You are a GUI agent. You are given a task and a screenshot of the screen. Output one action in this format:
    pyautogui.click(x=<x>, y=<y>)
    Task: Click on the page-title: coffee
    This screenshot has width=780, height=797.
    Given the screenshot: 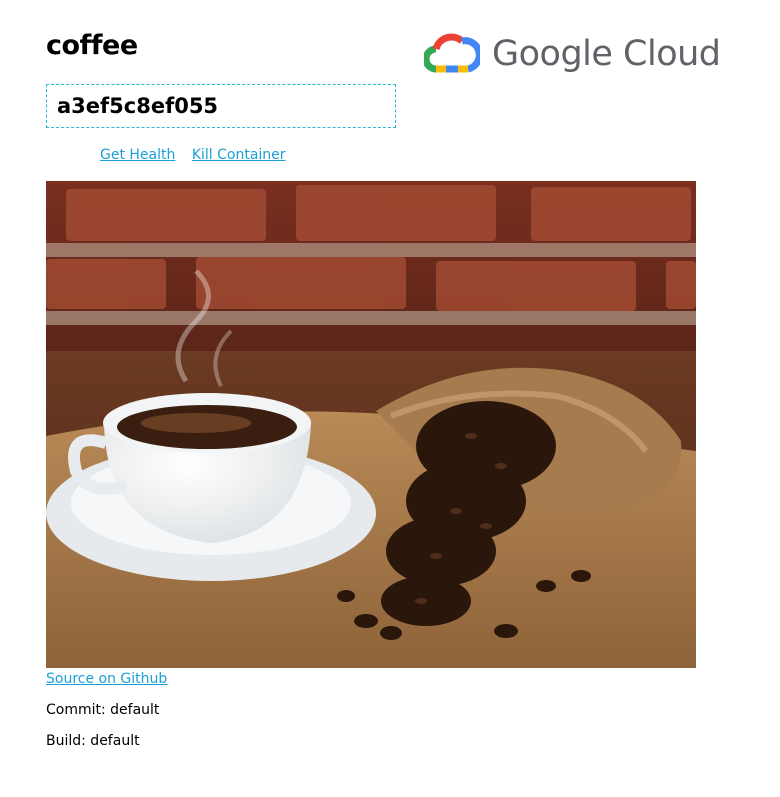 What is the action you would take?
    pyautogui.click(x=92, y=45)
    